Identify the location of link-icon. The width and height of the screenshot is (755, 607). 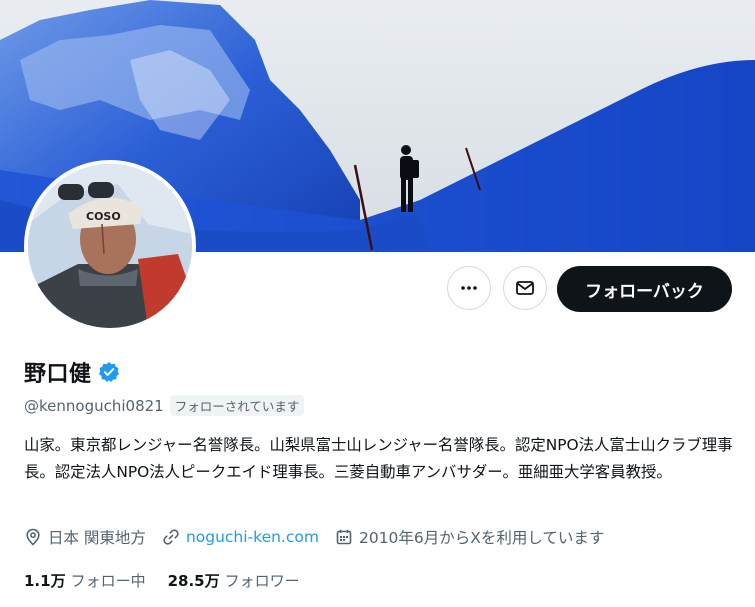
(171, 537).